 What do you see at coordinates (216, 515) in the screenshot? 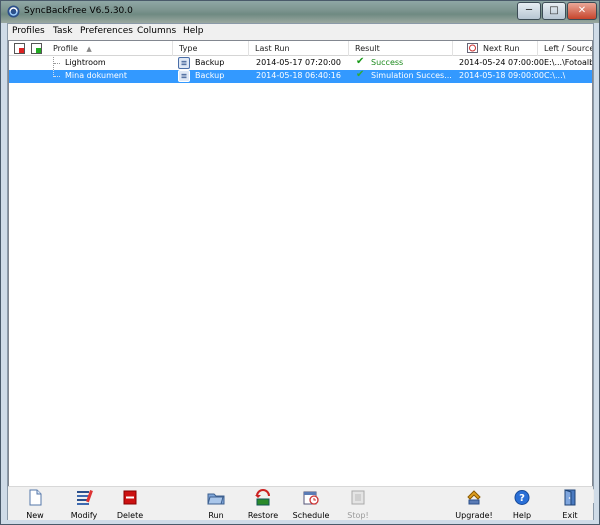
I see `run-label: Run` at bounding box center [216, 515].